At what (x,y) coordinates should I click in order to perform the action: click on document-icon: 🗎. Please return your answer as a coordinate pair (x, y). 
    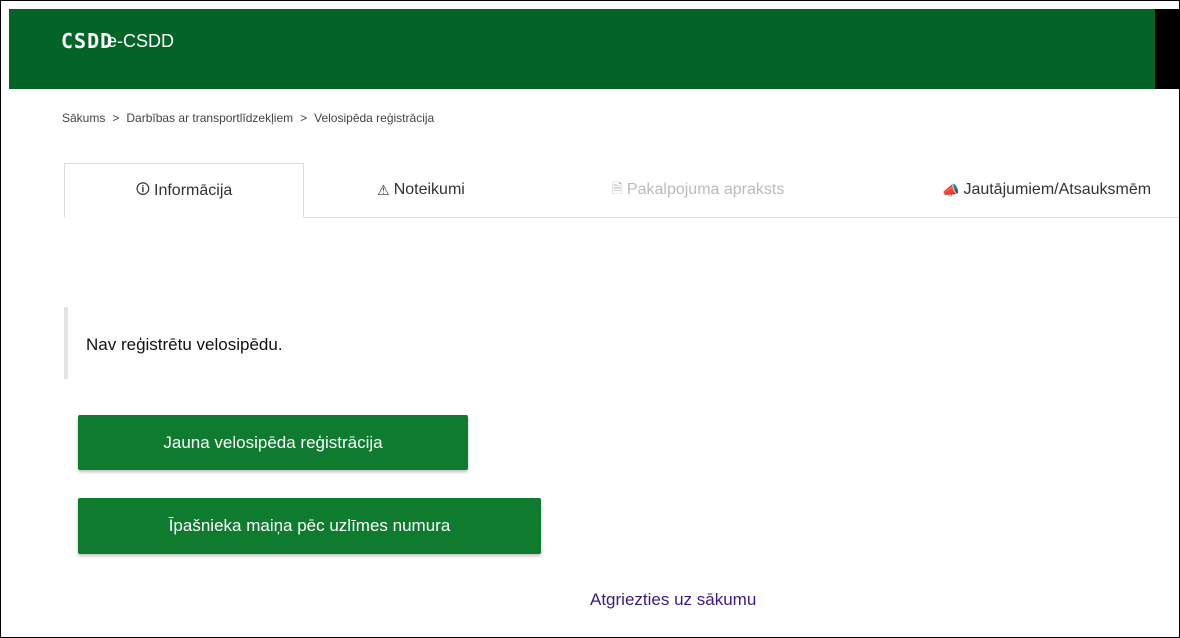
    Looking at the image, I should click on (617, 188).